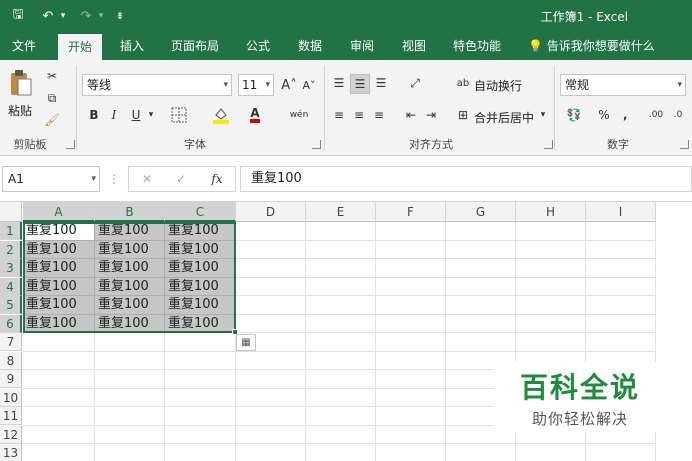 This screenshot has width=692, height=461. What do you see at coordinates (11, 435) in the screenshot?
I see `row-header-12: 12` at bounding box center [11, 435].